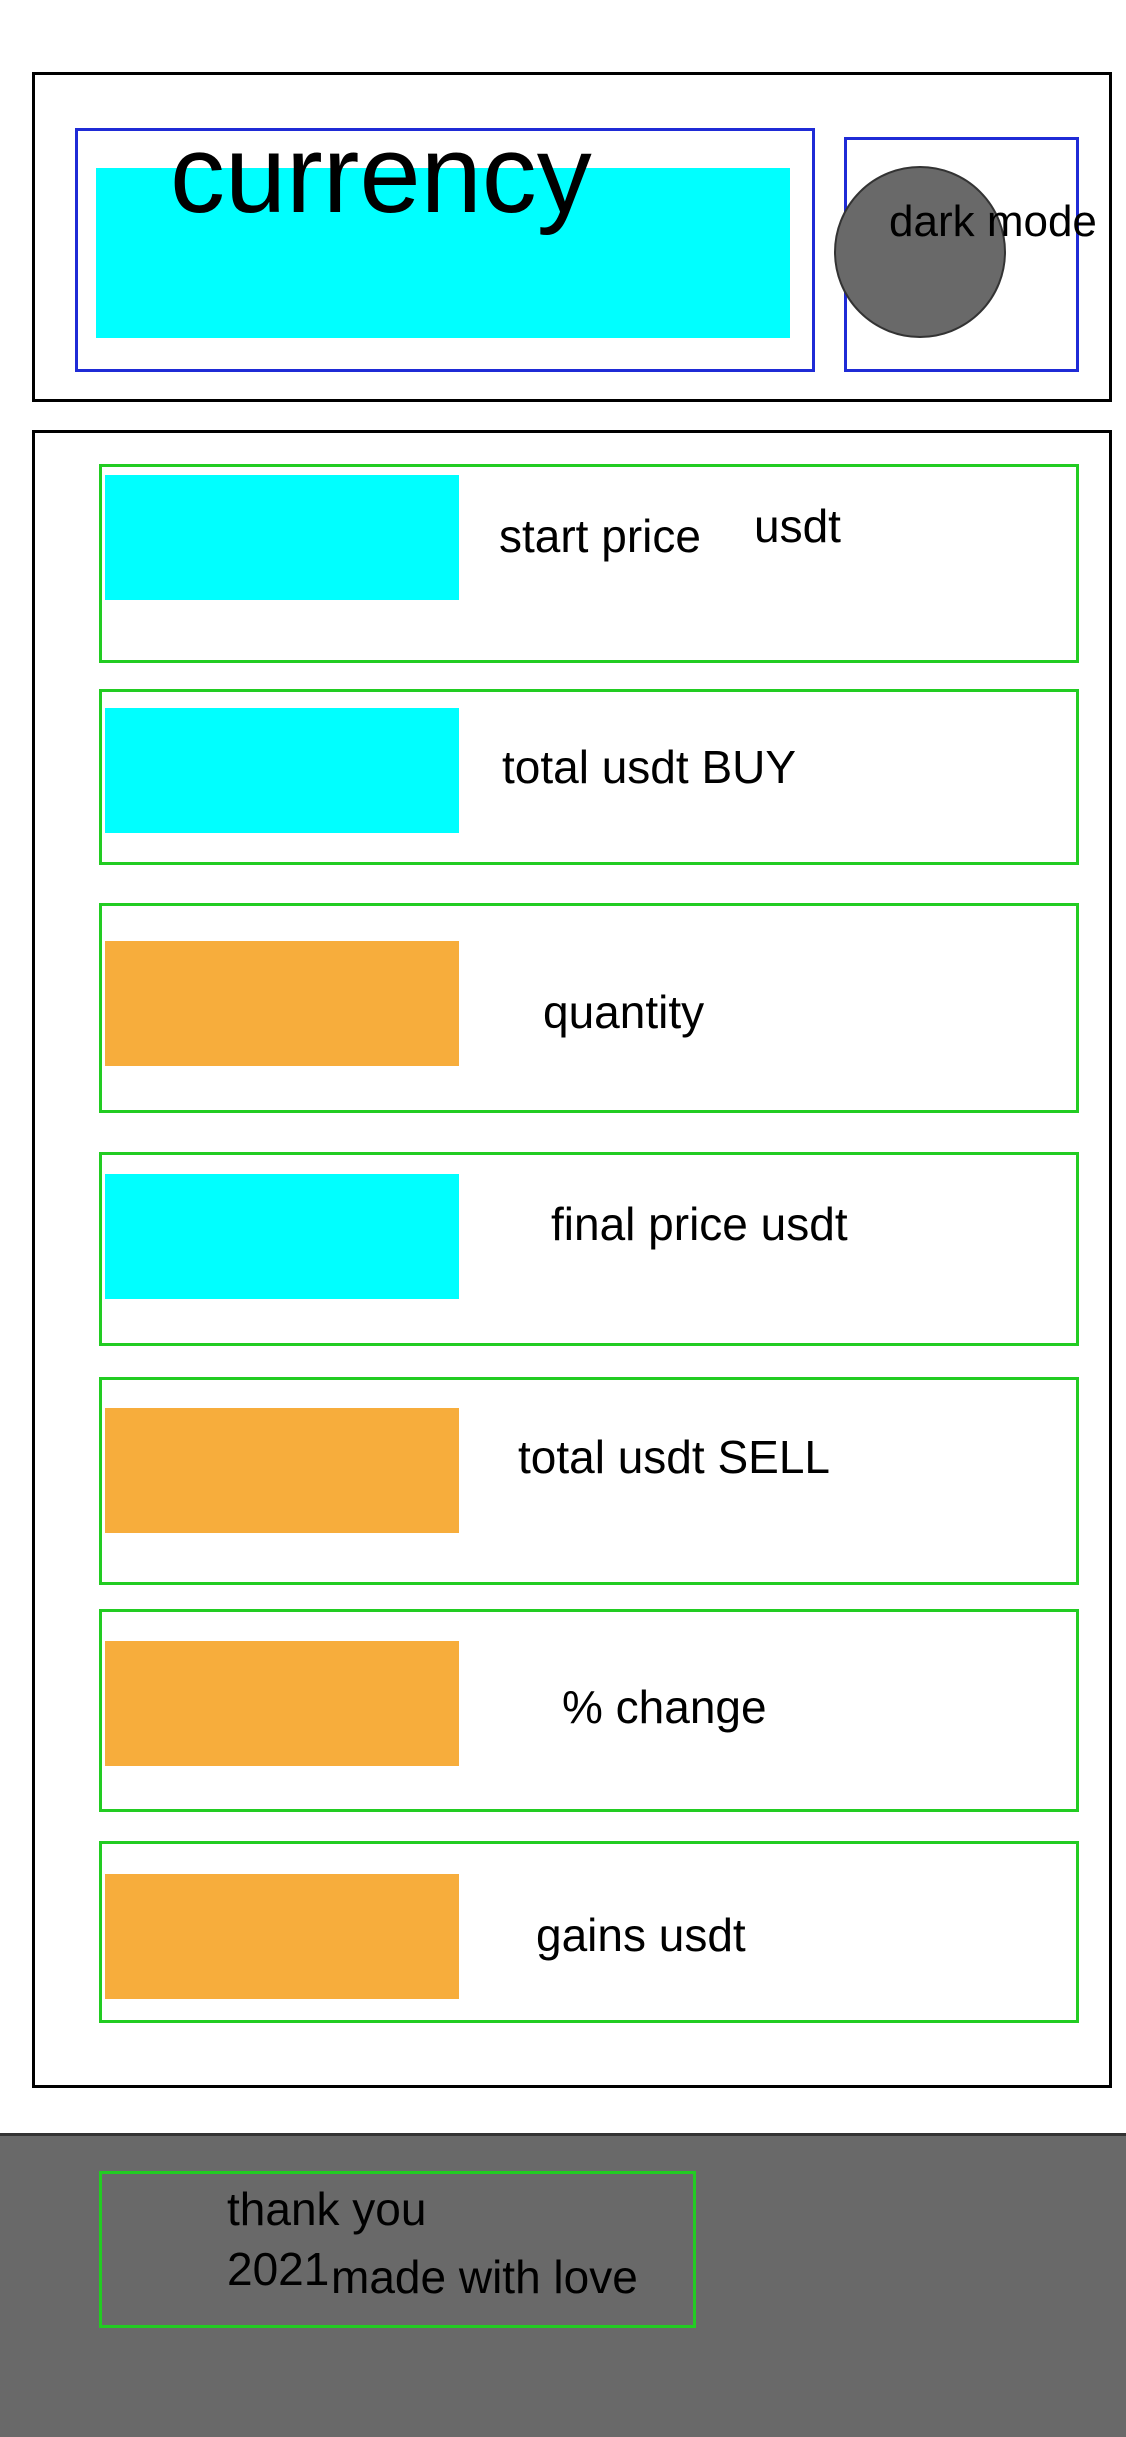 This screenshot has width=1126, height=2437. Describe the element at coordinates (600, 536) in the screenshot. I see `start-price-label: start price` at that location.